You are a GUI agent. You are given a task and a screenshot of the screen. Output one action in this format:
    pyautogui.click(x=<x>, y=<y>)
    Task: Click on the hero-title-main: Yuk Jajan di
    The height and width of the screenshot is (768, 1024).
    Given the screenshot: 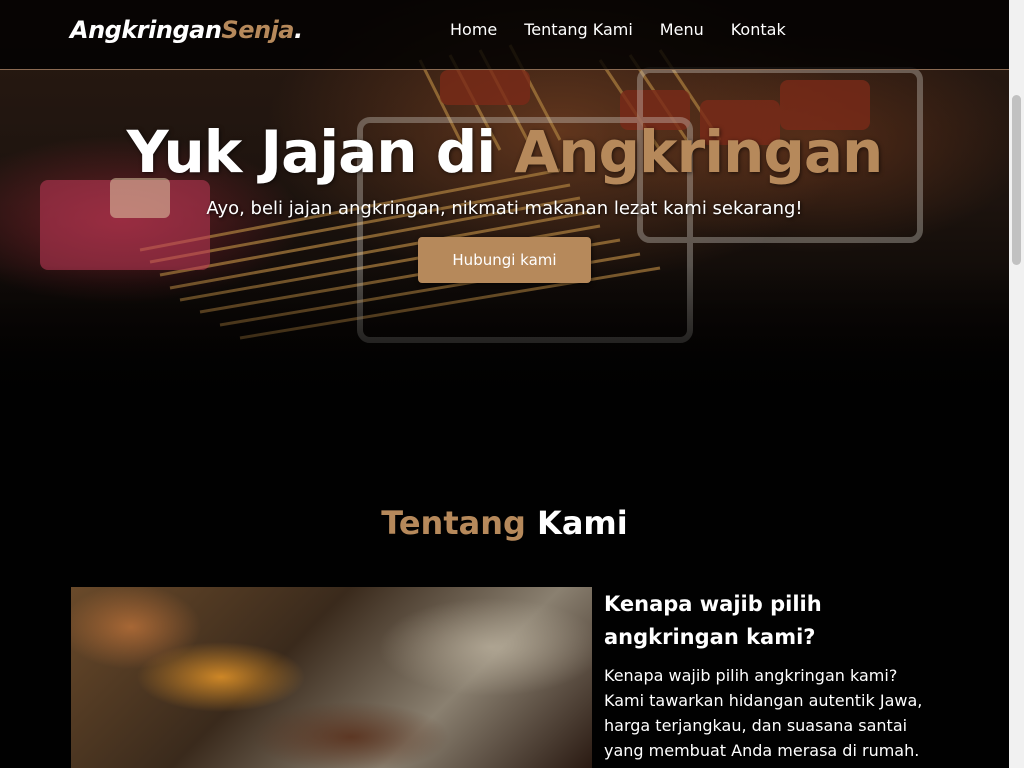 What is the action you would take?
    pyautogui.click(x=320, y=152)
    